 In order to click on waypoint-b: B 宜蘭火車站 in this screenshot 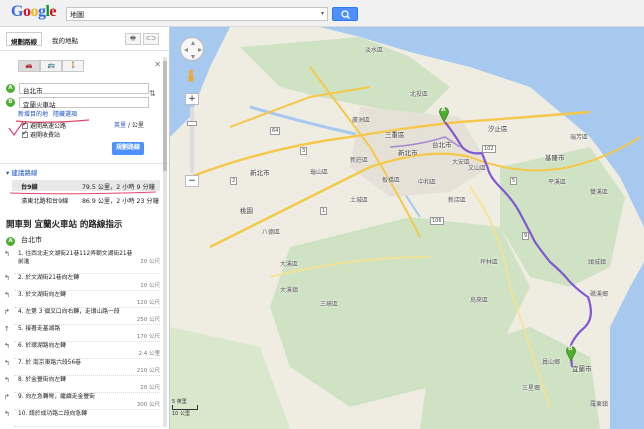, I will do `click(80, 103)`.